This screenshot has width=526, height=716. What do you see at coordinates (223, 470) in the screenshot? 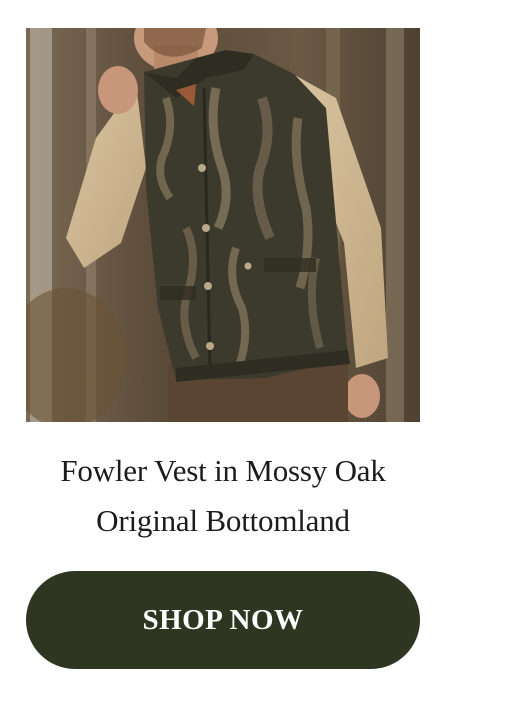
I see `product-title-line-1: Fowler Vest in Mossy Oak` at bounding box center [223, 470].